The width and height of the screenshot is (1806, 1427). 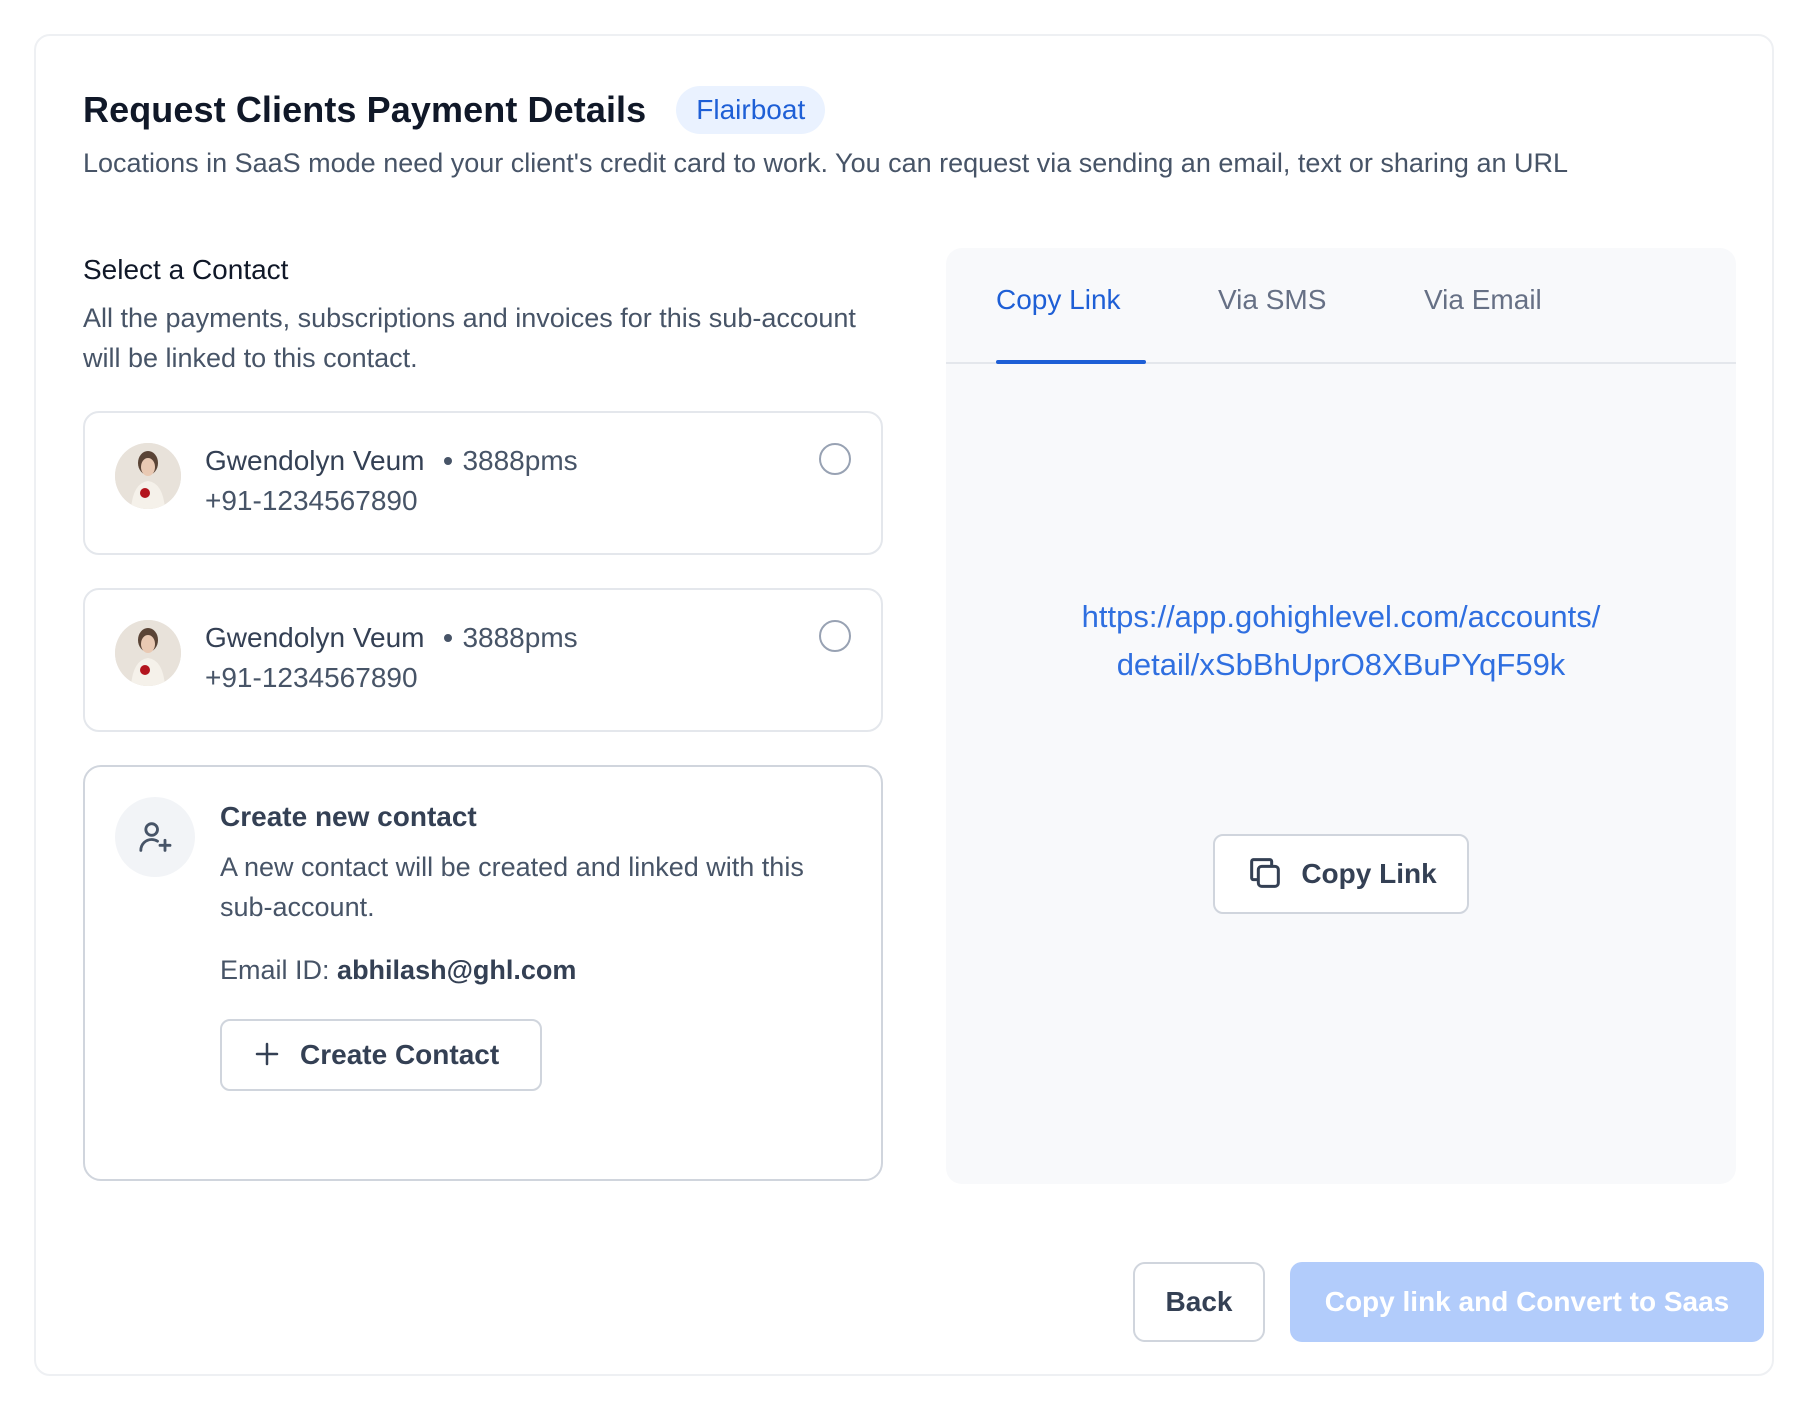 I want to click on share-link-line-2: detail/xSbBhUprO8XBuPYqF59k, so click(x=1341, y=664).